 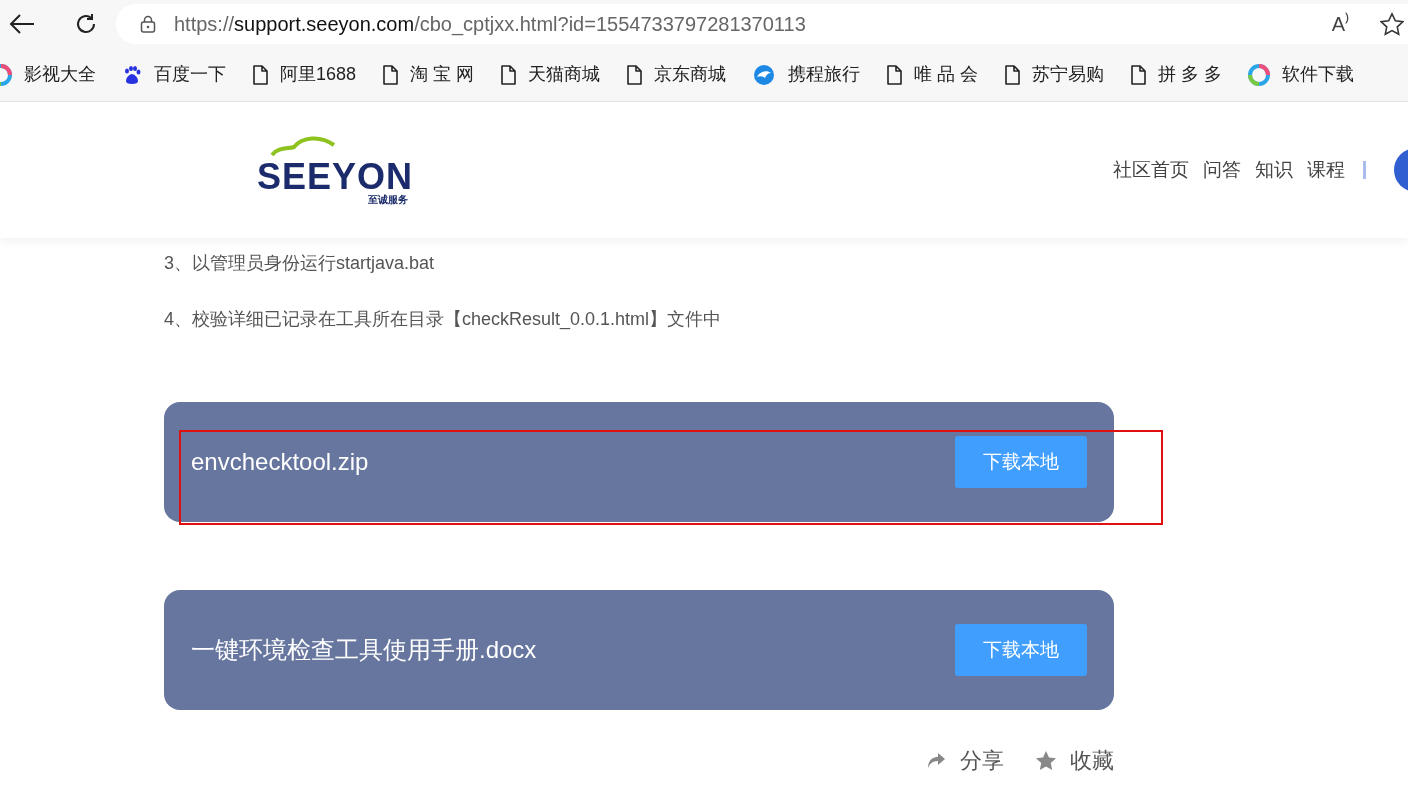 What do you see at coordinates (388, 200) in the screenshot?
I see `logo-tagline: 至诚服务` at bounding box center [388, 200].